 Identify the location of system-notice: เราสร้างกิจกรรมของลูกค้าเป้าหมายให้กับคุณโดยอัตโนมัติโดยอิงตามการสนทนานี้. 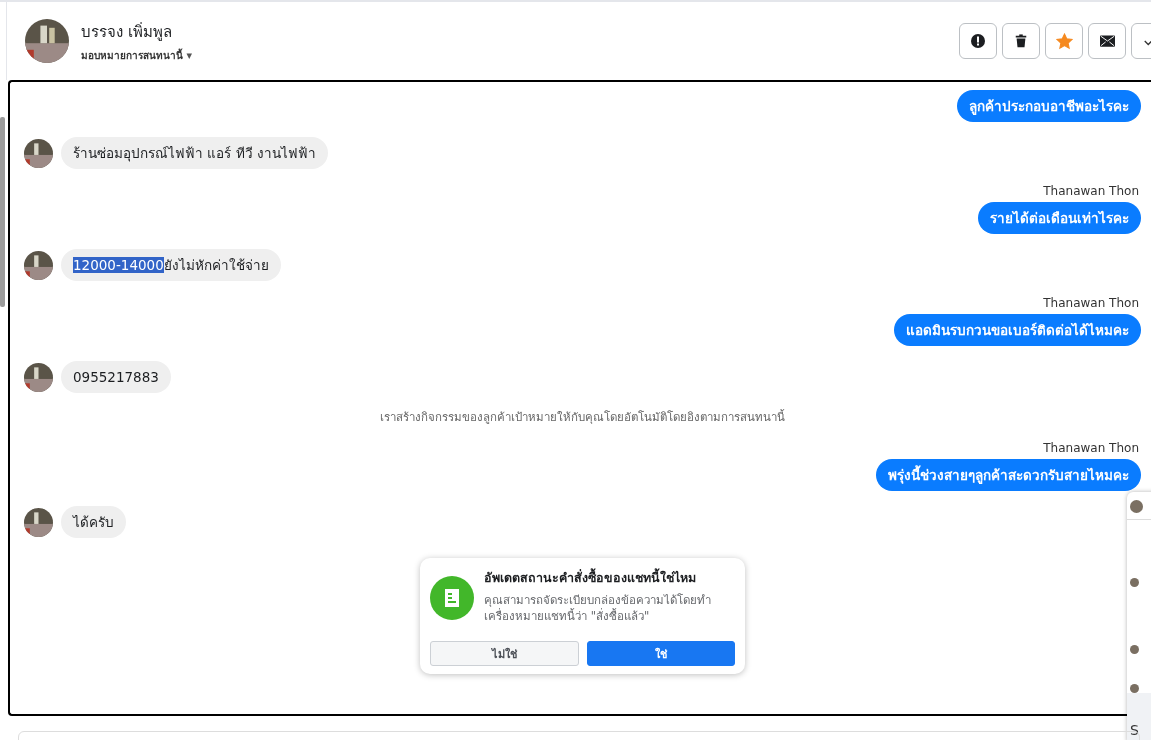
(582, 417).